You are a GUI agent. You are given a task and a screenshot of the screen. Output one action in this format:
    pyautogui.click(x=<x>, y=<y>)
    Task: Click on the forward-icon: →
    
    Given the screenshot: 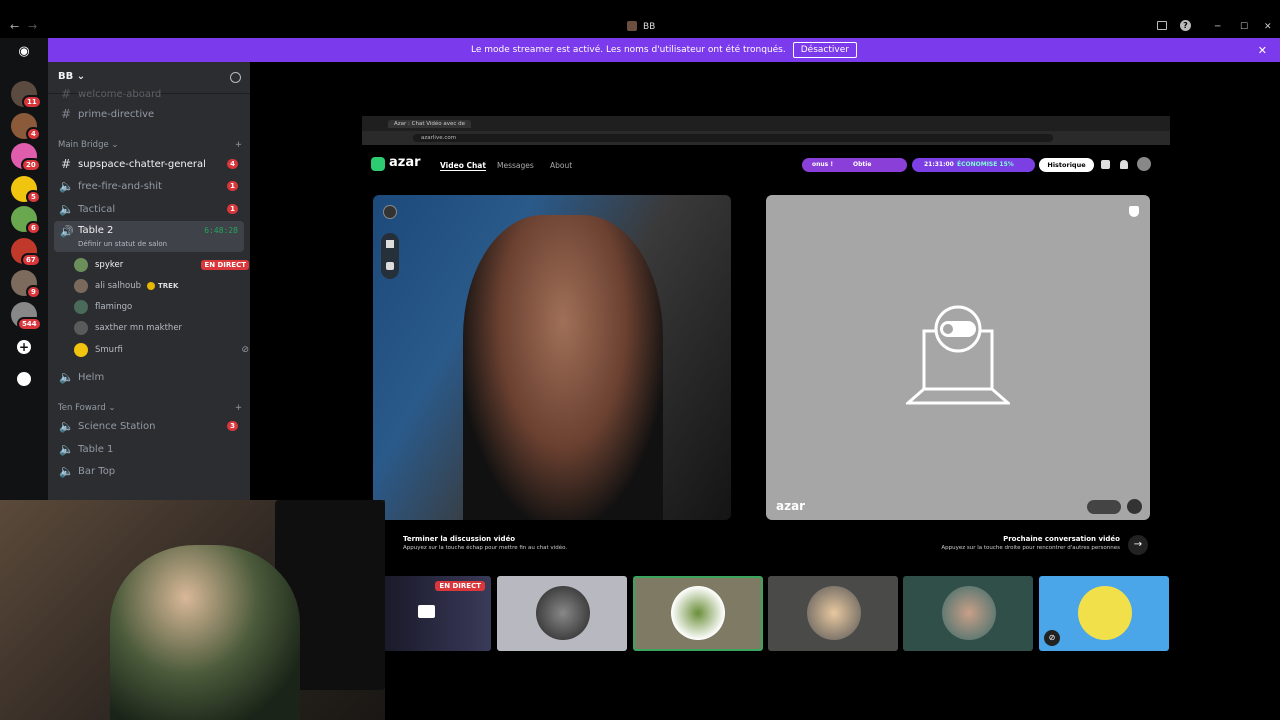 What is the action you would take?
    pyautogui.click(x=32, y=26)
    